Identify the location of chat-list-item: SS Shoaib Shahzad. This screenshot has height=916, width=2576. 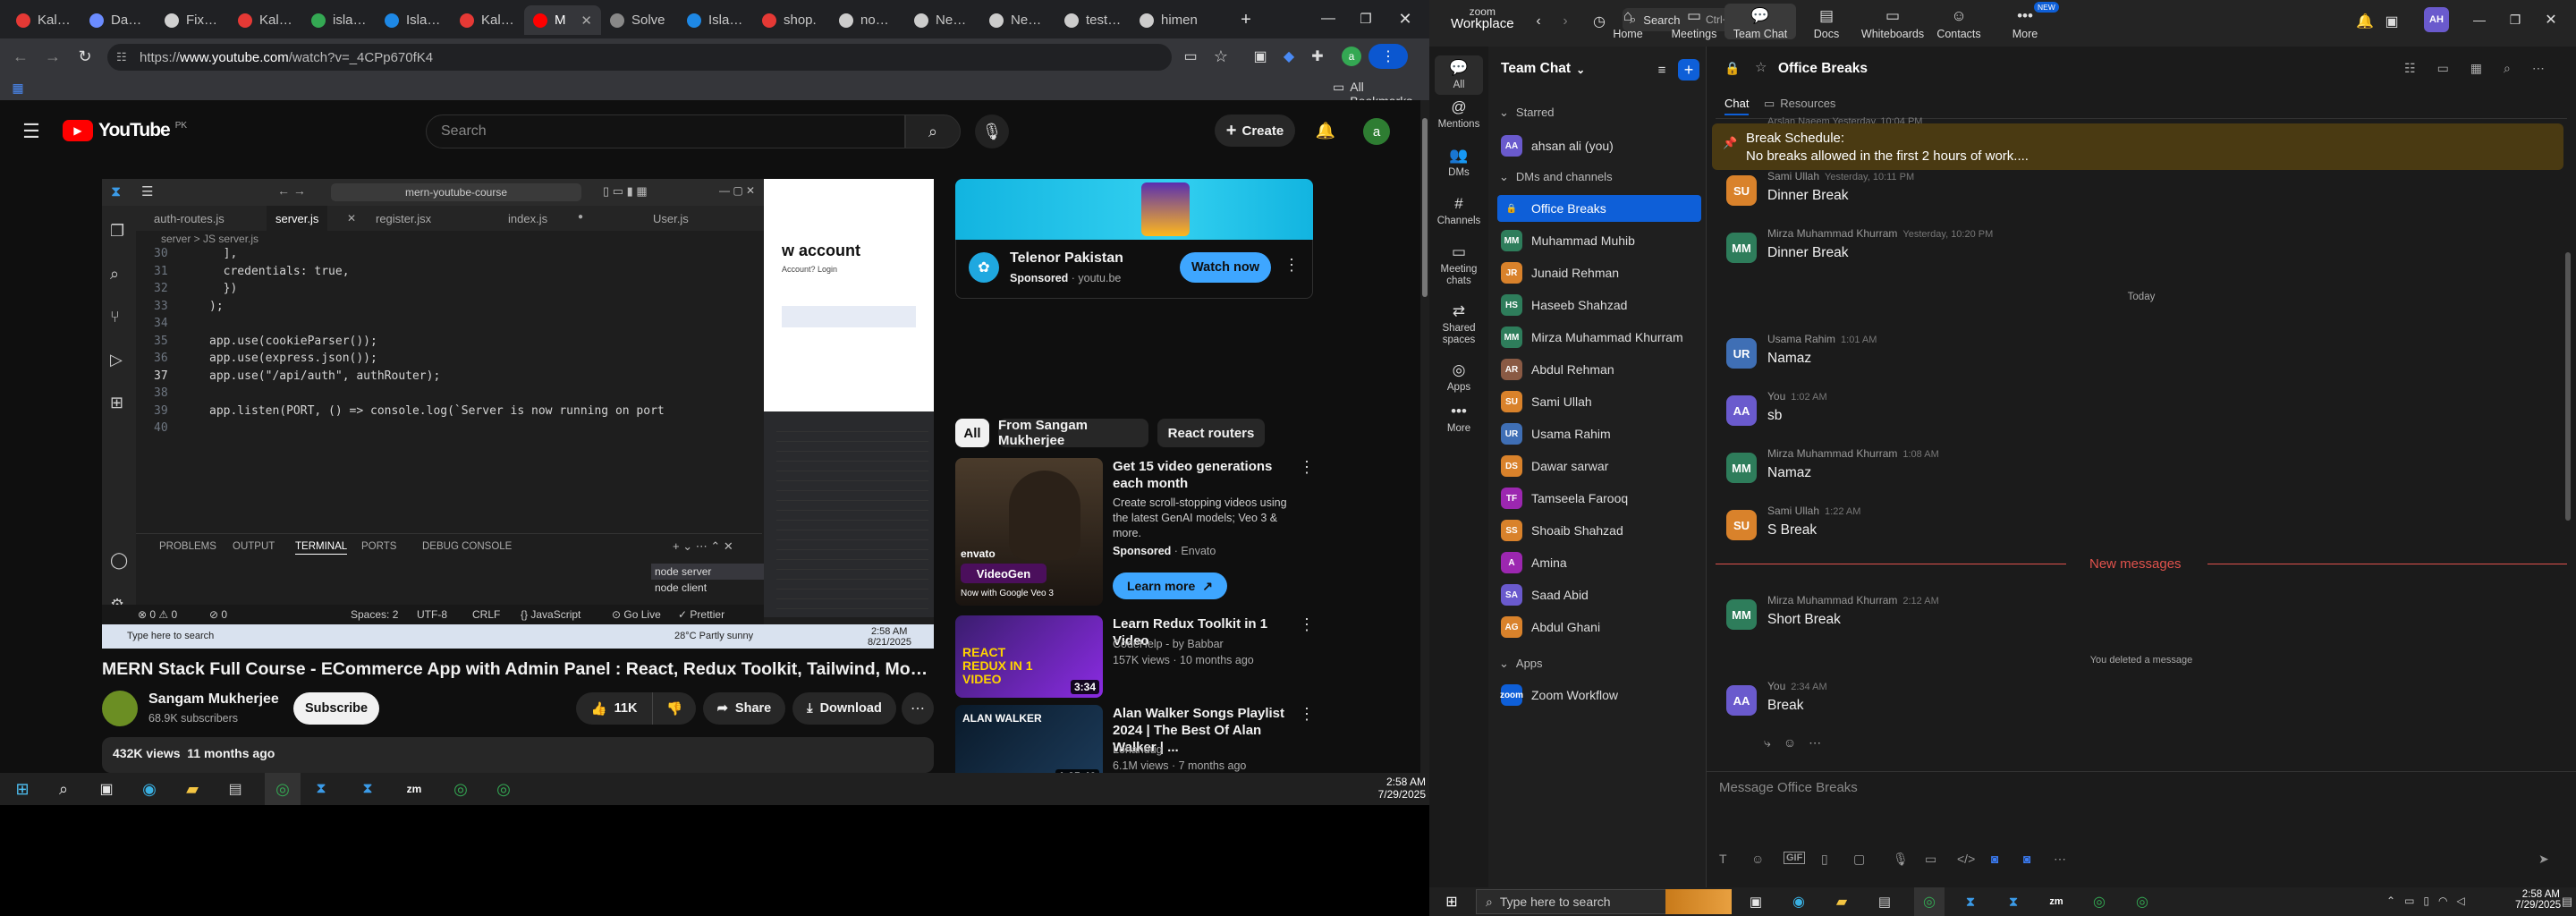
(1599, 530).